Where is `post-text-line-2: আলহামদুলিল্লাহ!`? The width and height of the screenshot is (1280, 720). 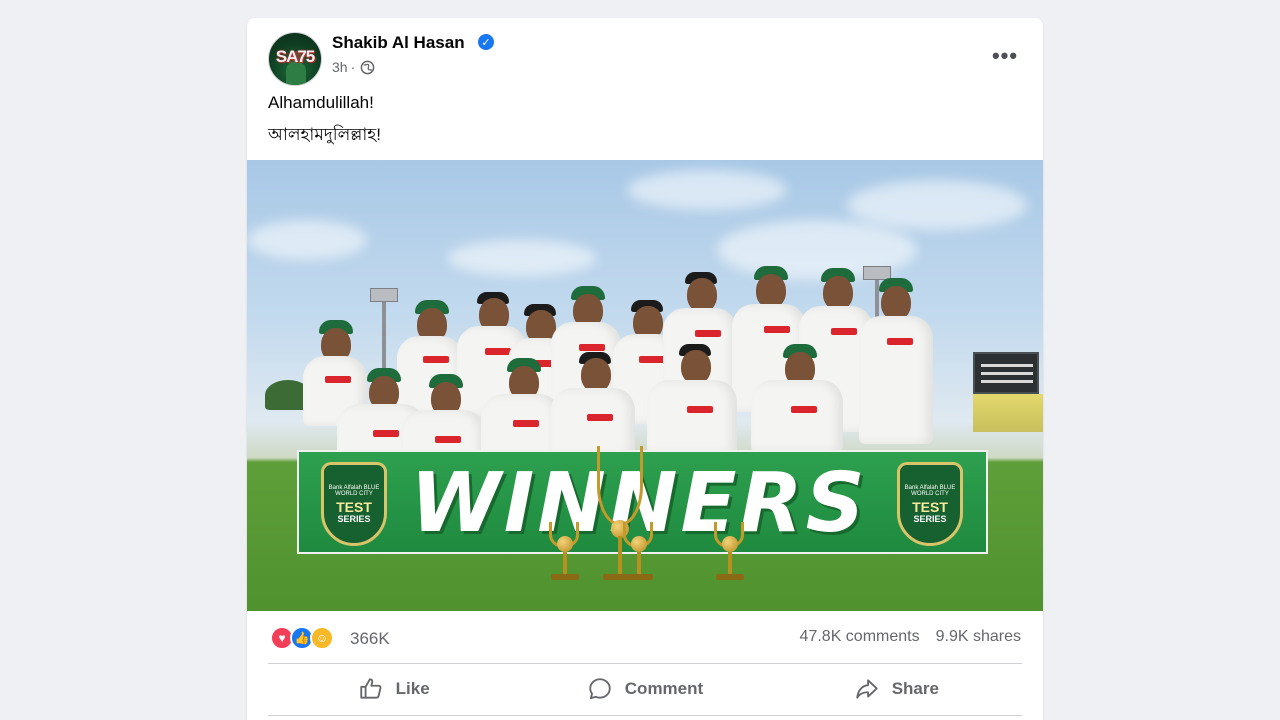
post-text-line-2: আলহামদুলিল্লাহ! is located at coordinates (324, 134).